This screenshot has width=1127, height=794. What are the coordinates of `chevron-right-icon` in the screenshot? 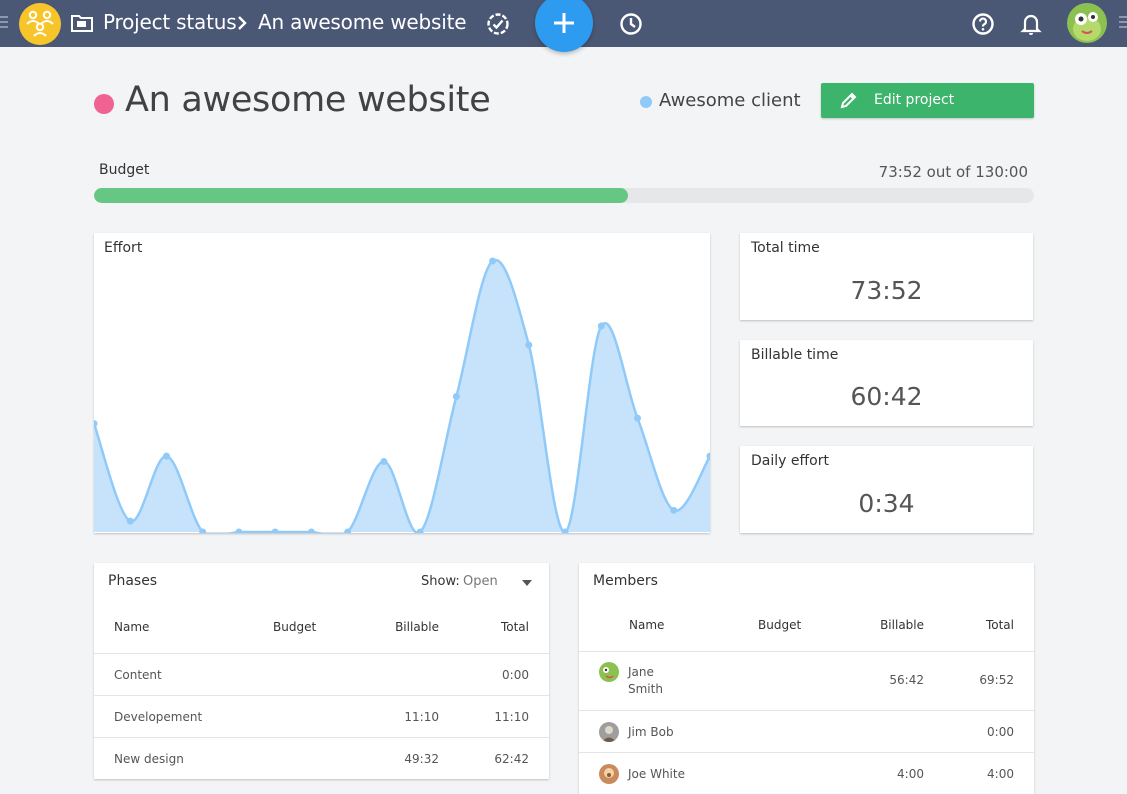 It's located at (242, 23).